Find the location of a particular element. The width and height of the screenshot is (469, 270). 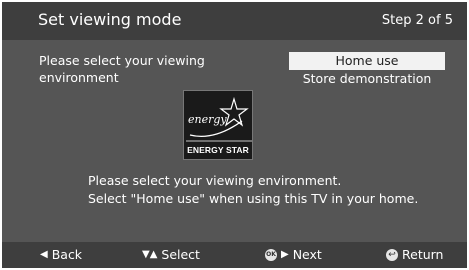

prompt-line-1: Please select your viewing is located at coordinates (122, 60).